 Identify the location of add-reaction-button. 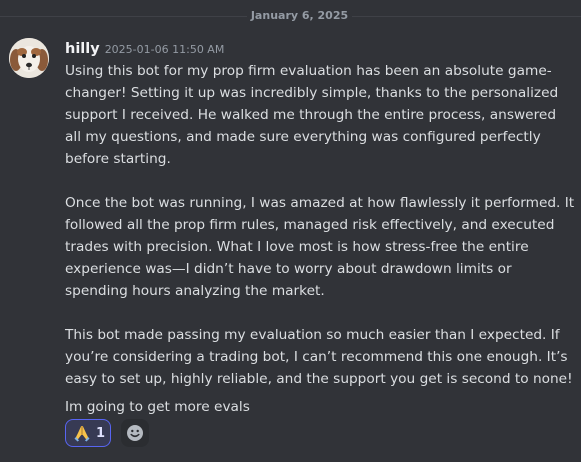
(135, 433).